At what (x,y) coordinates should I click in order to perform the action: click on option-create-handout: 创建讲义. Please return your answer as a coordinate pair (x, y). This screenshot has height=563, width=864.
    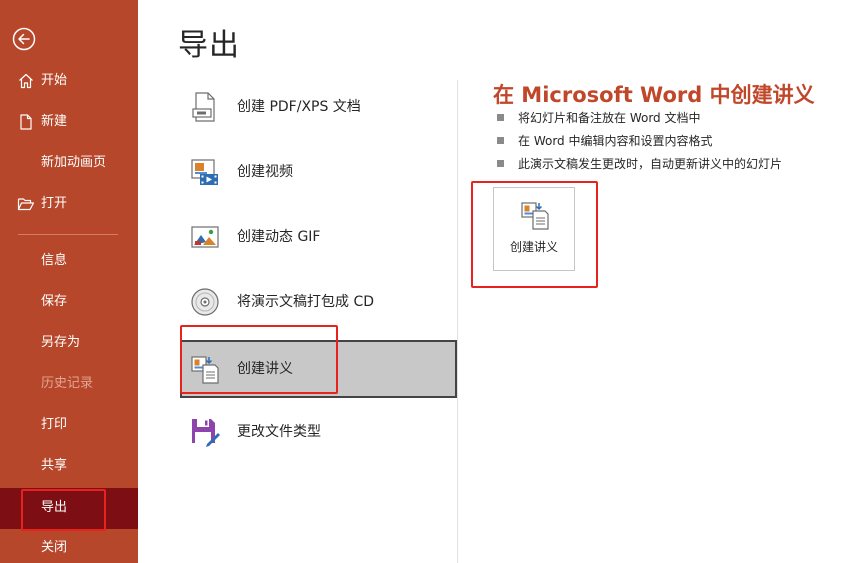
    Looking at the image, I should click on (318, 369).